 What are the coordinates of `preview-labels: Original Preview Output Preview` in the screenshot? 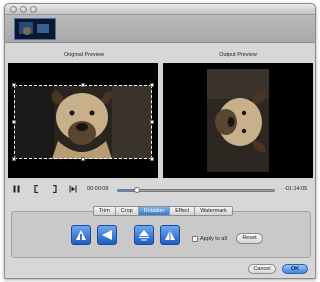 It's located at (160, 57).